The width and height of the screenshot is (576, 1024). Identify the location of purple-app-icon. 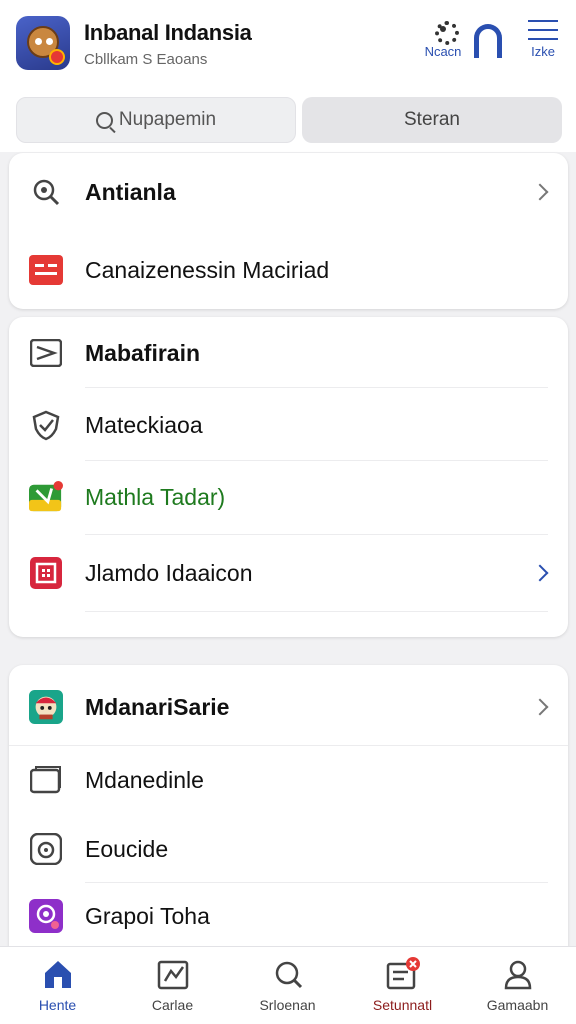
(46, 916).